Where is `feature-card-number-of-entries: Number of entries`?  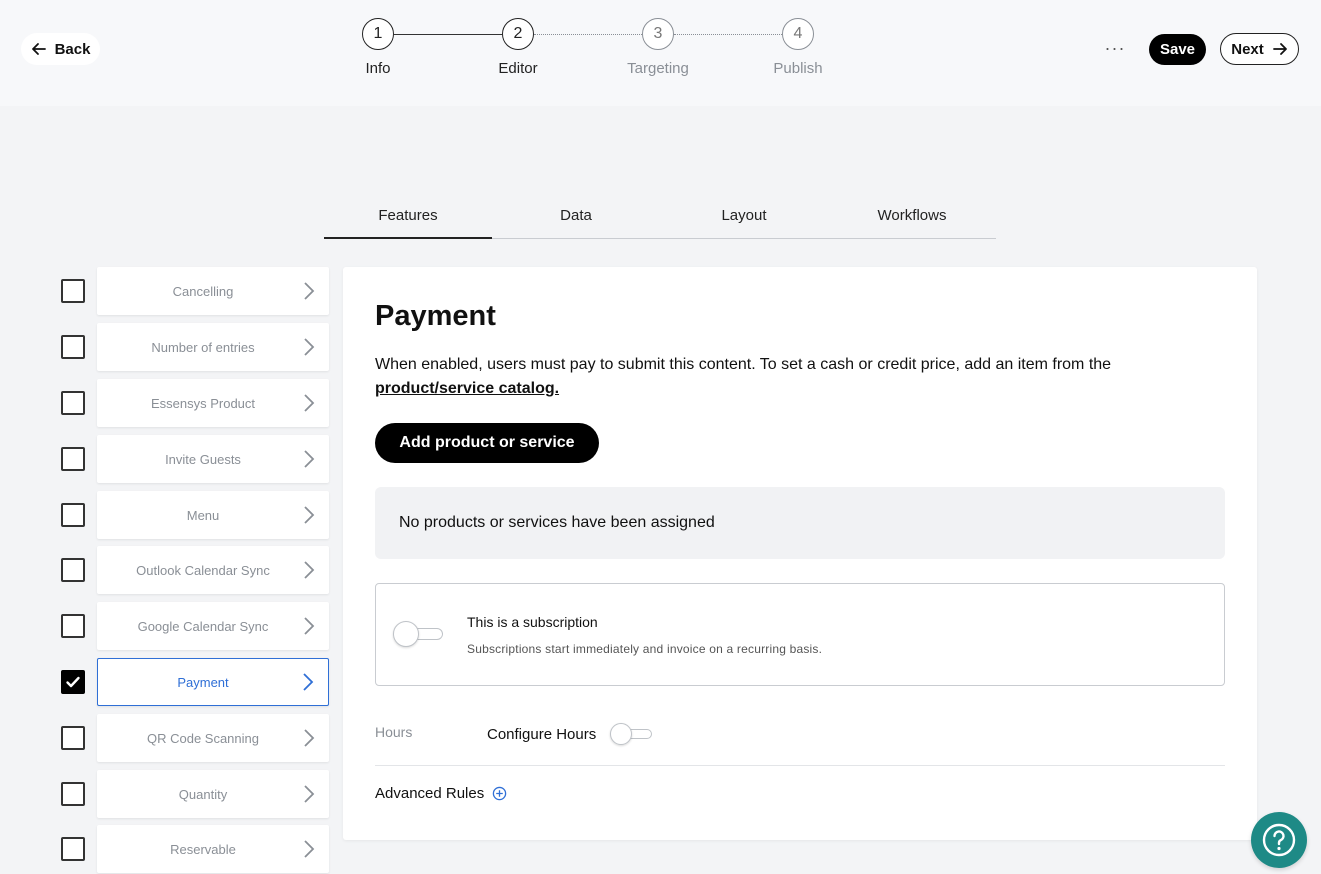
feature-card-number-of-entries: Number of entries is located at coordinates (213, 347).